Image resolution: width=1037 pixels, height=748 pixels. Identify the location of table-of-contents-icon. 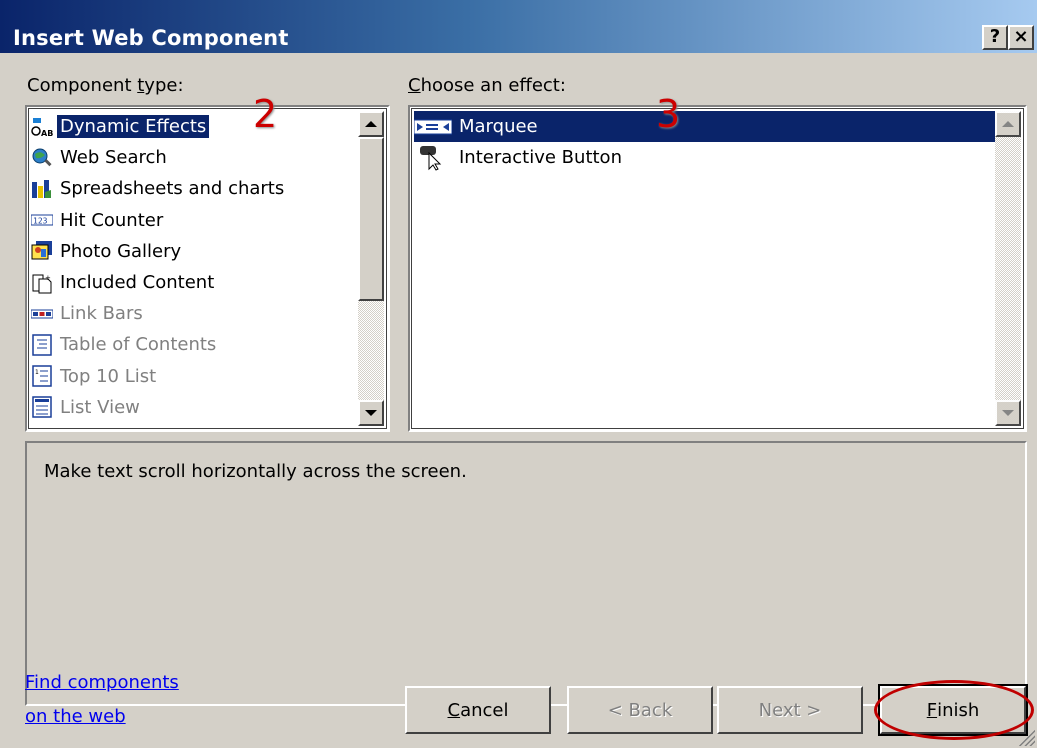
(42, 345).